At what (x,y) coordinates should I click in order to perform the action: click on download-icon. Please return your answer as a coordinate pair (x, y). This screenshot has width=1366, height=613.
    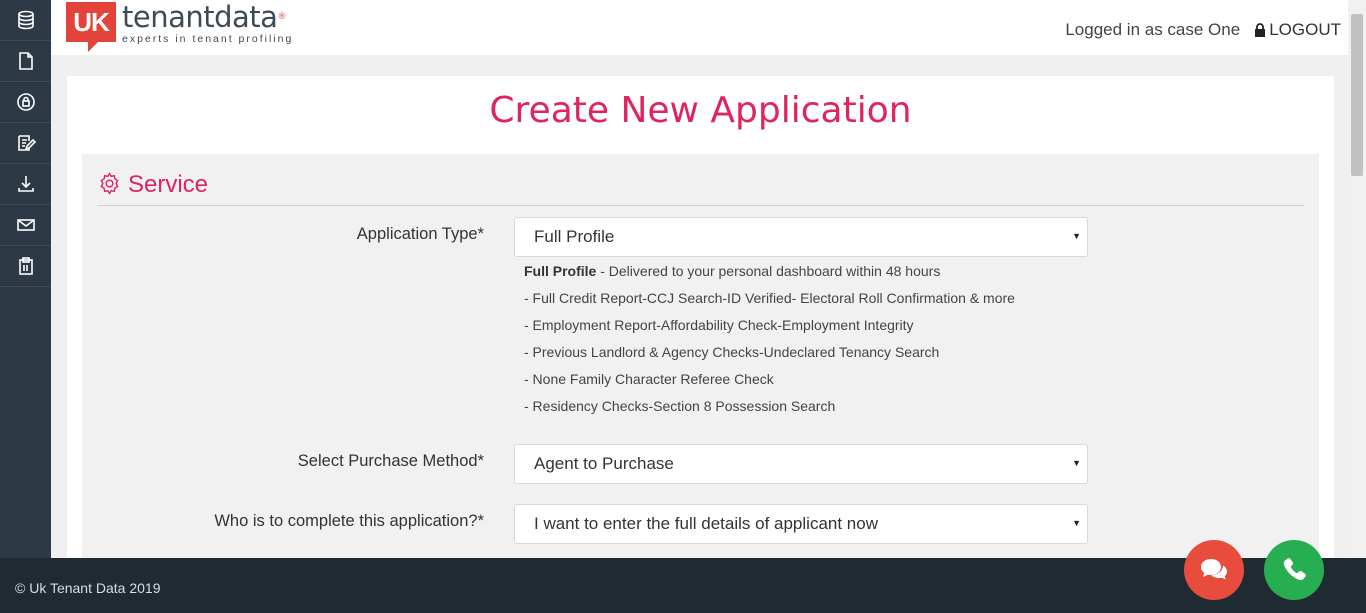
    Looking at the image, I should click on (25, 184).